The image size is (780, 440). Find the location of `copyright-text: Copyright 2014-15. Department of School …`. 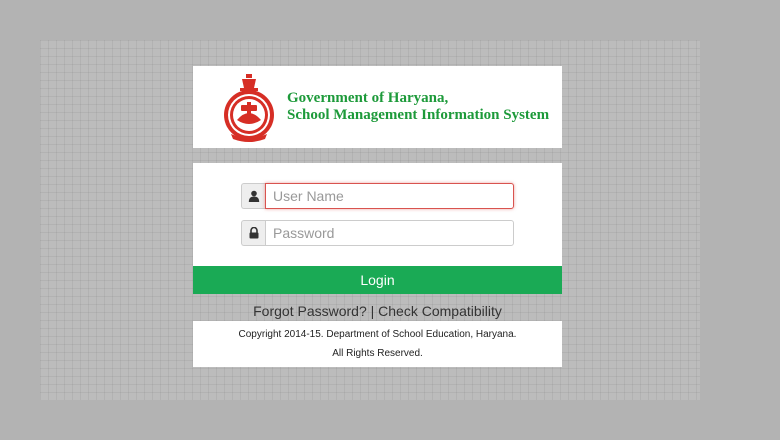

copyright-text: Copyright 2014-15. Department of School … is located at coordinates (377, 334).